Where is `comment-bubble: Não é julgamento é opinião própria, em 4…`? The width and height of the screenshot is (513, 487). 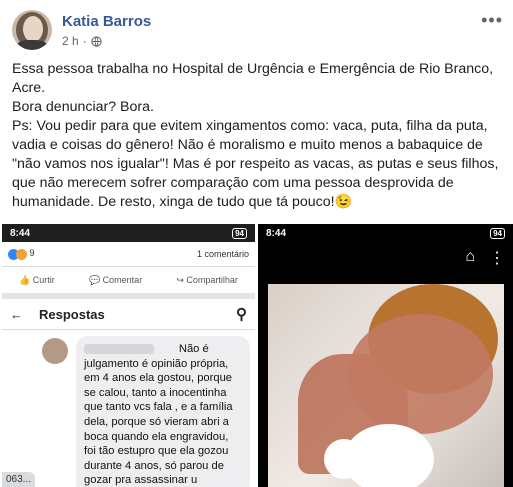
comment-bubble: Não é julgamento é opinião própria, em 4… is located at coordinates (163, 411).